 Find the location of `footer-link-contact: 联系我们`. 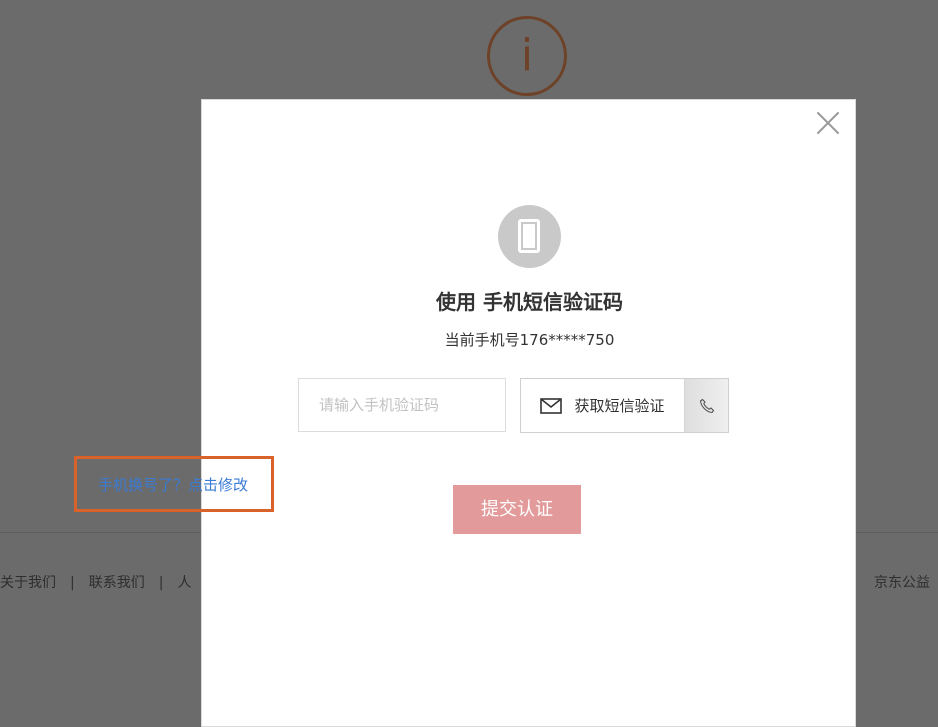

footer-link-contact: 联系我们 is located at coordinates (117, 583).